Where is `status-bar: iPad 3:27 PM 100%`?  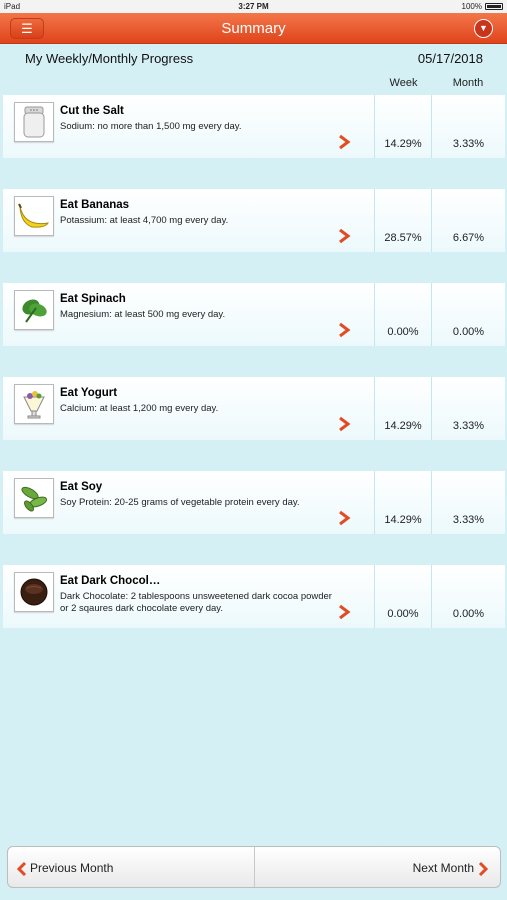
status-bar: iPad 3:27 PM 100% is located at coordinates (253, 6).